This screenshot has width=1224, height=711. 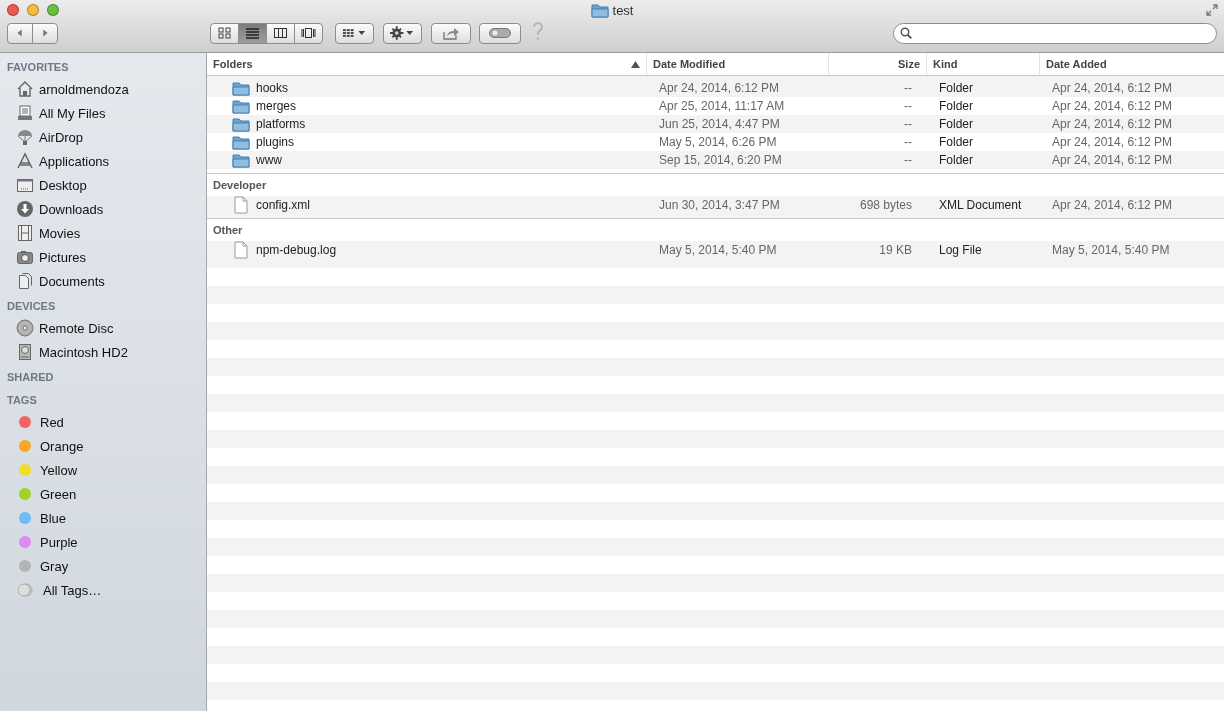 I want to click on action-button, so click(x=402, y=33).